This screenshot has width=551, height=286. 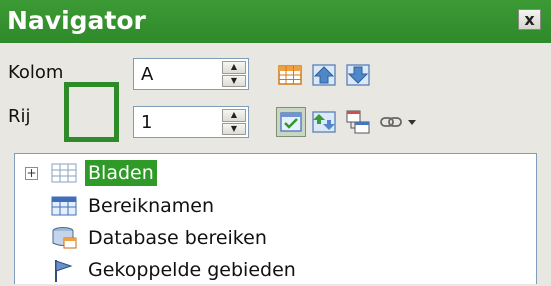 I want to click on scenarios-button, so click(x=324, y=122).